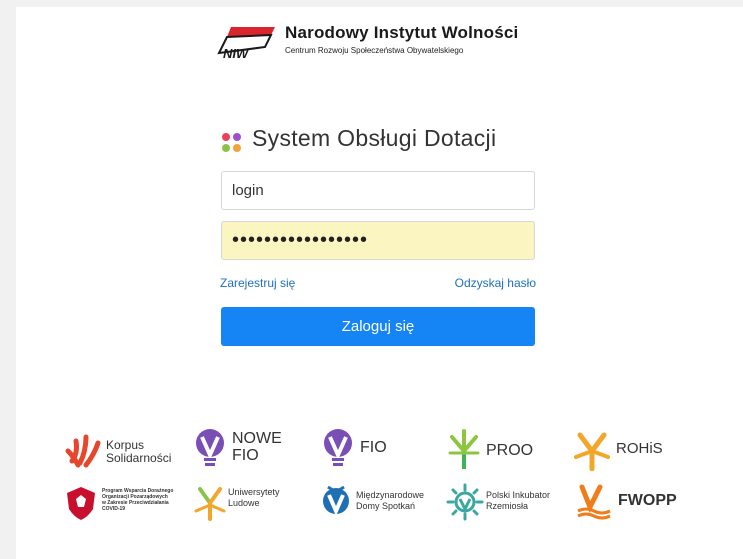 The image size is (743, 559). I want to click on dot-purple, so click(237, 137).